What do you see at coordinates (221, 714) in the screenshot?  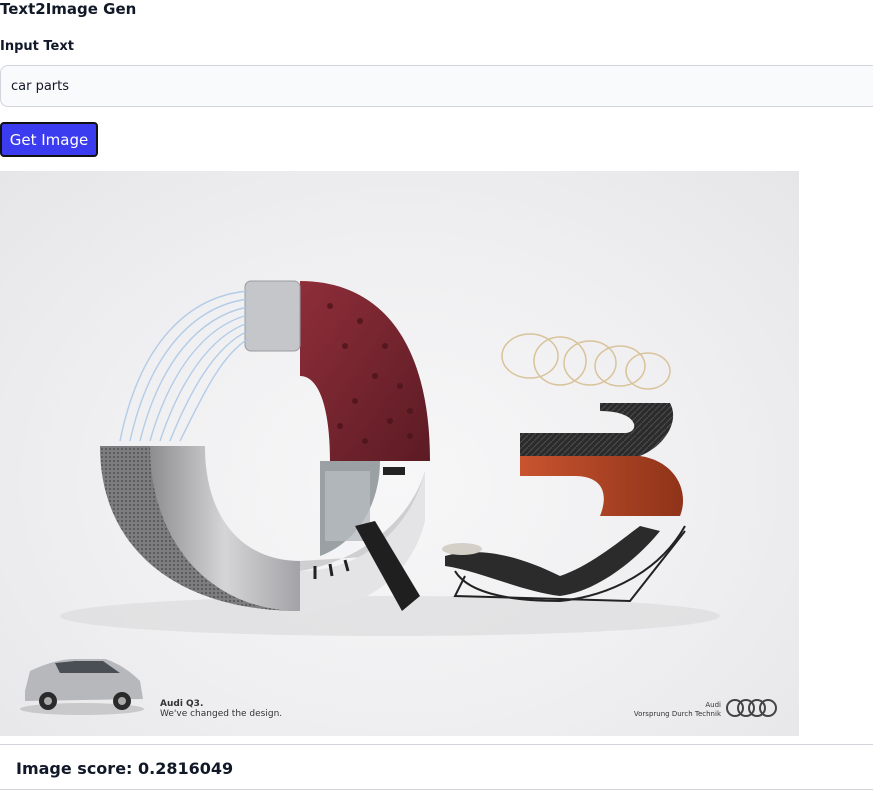 I see `ad-caption-subtitle: We've changed the design.` at bounding box center [221, 714].